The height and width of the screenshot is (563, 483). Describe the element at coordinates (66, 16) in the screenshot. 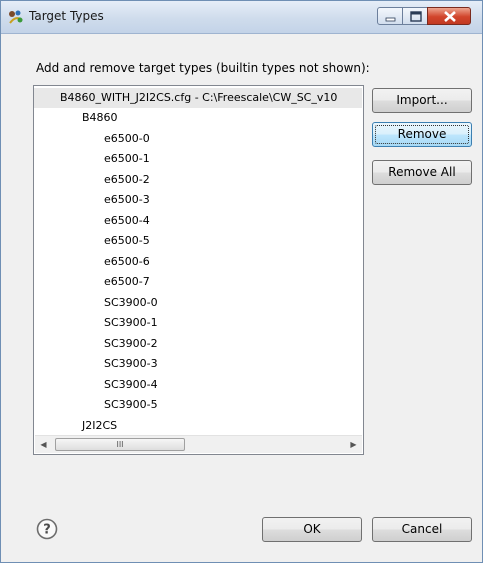

I see `window-title: Target Types` at that location.